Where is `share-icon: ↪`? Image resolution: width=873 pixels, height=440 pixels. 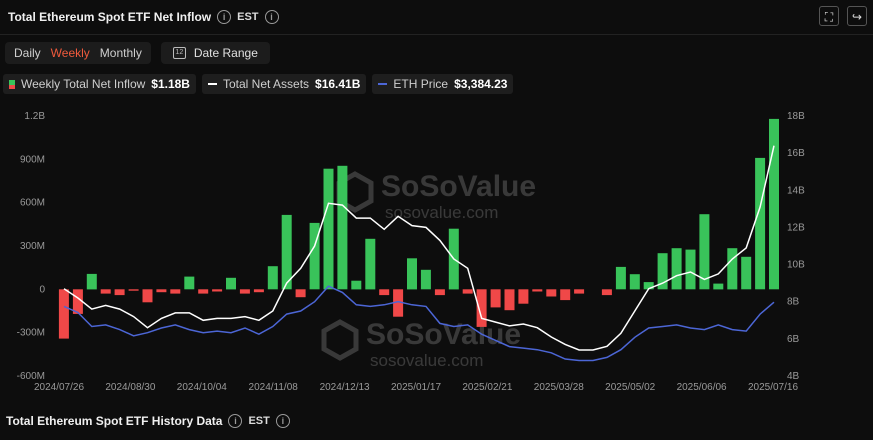 share-icon: ↪ is located at coordinates (857, 16).